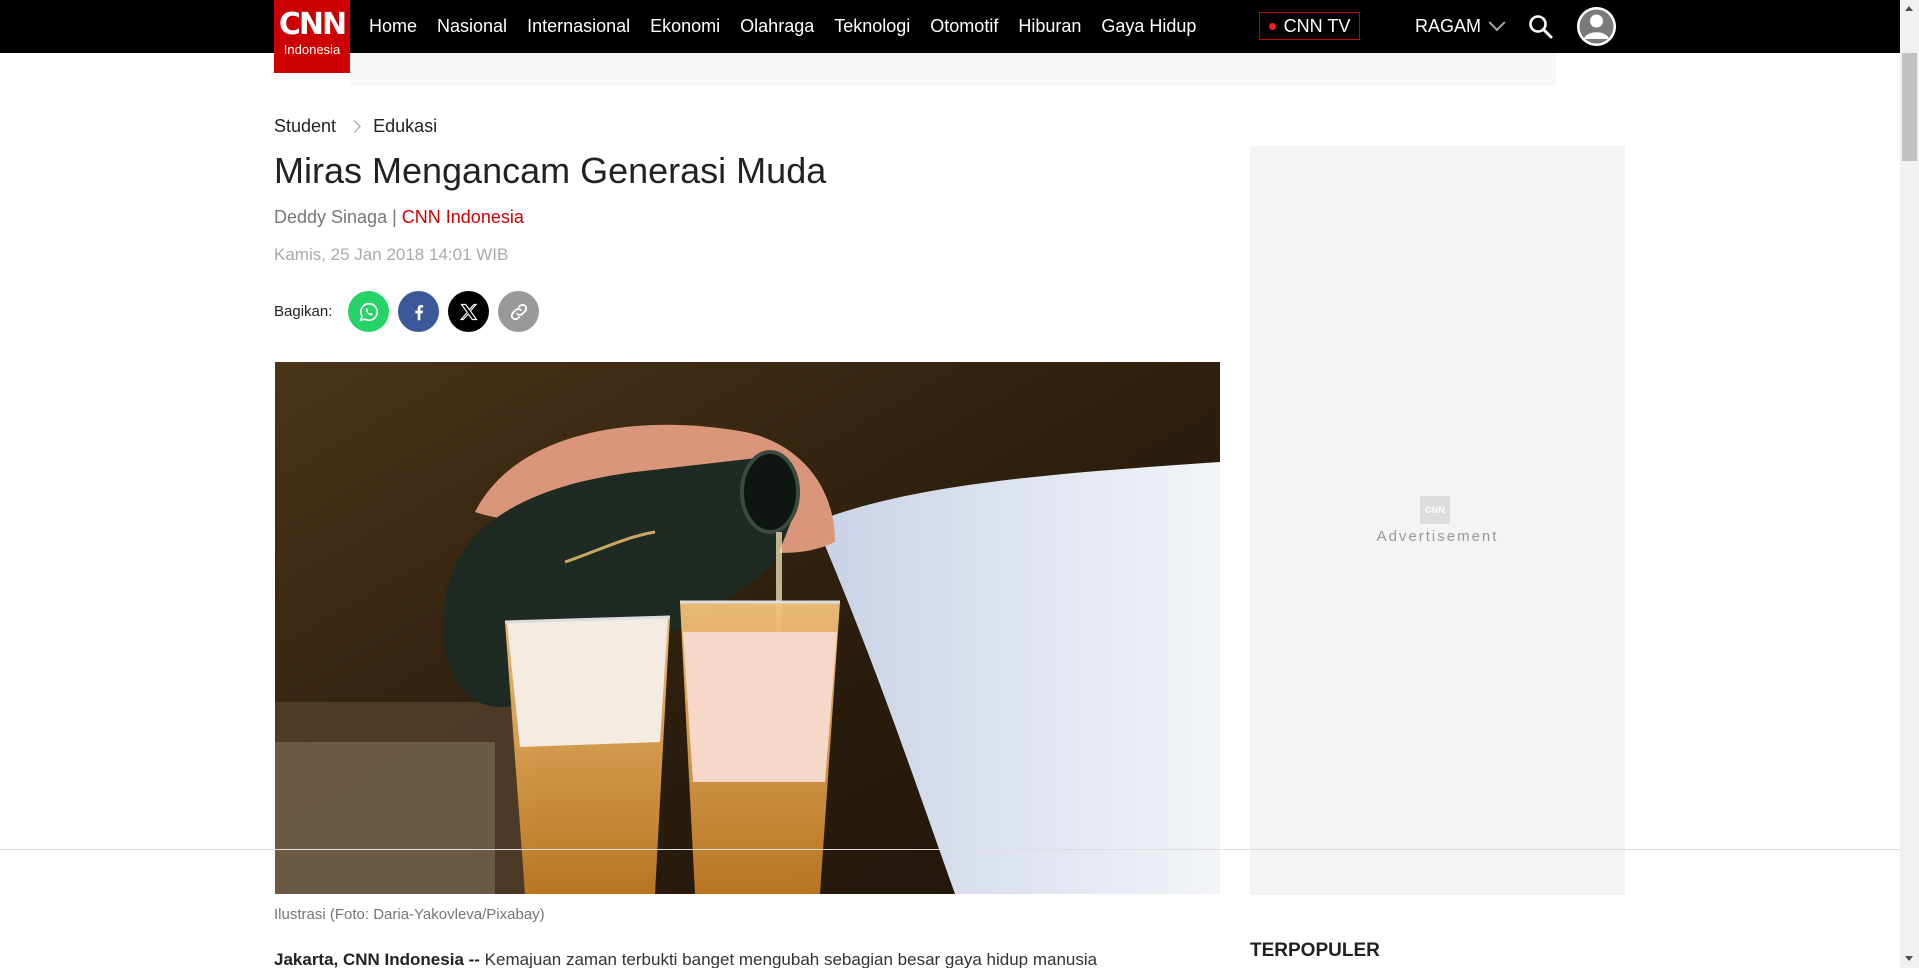  Describe the element at coordinates (519, 311) in the screenshot. I see `link-icon` at that location.